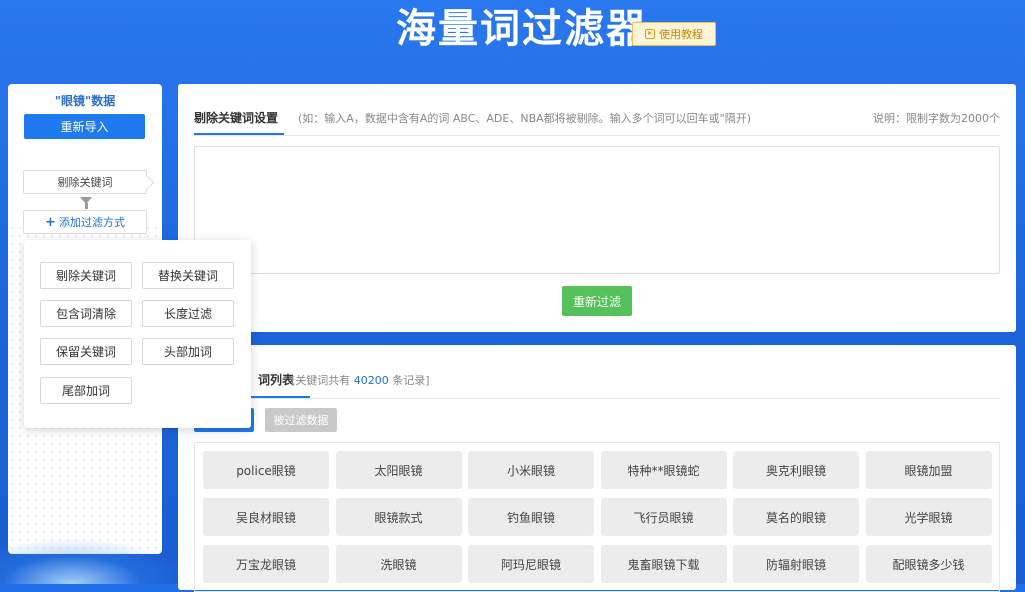 The height and width of the screenshot is (592, 1025). I want to click on keyword-item: 眼镜加盟, so click(928, 470).